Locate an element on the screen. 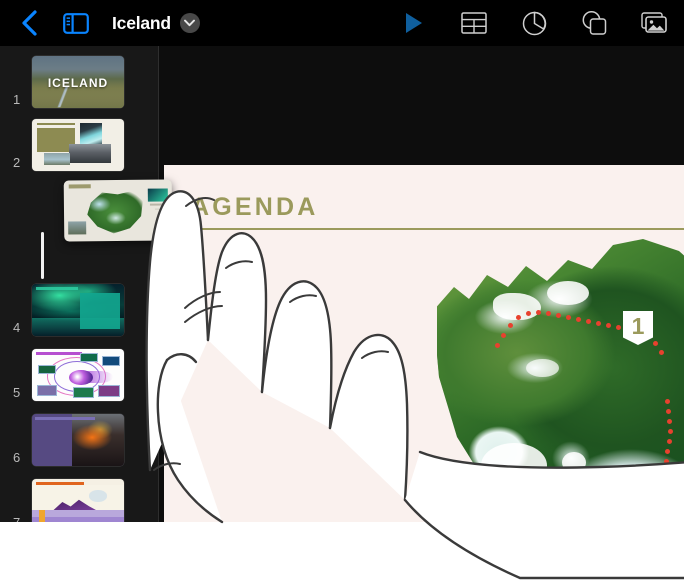  sidebar-toggle-icon is located at coordinates (76, 23).